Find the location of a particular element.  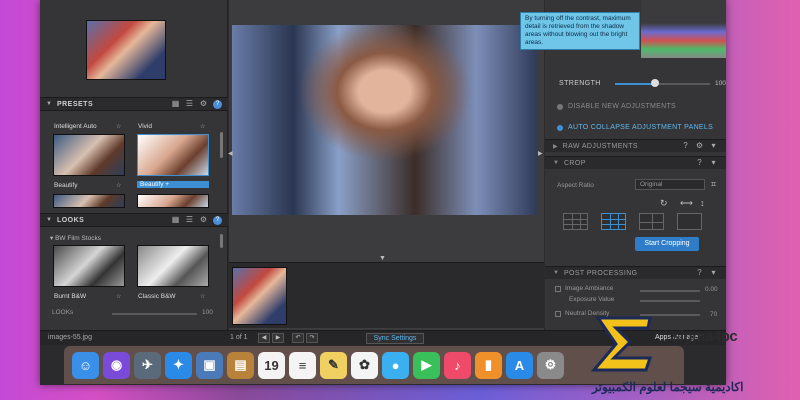

raw-adjustments-title: RAW ADJUSTMENTS is located at coordinates (600, 146).